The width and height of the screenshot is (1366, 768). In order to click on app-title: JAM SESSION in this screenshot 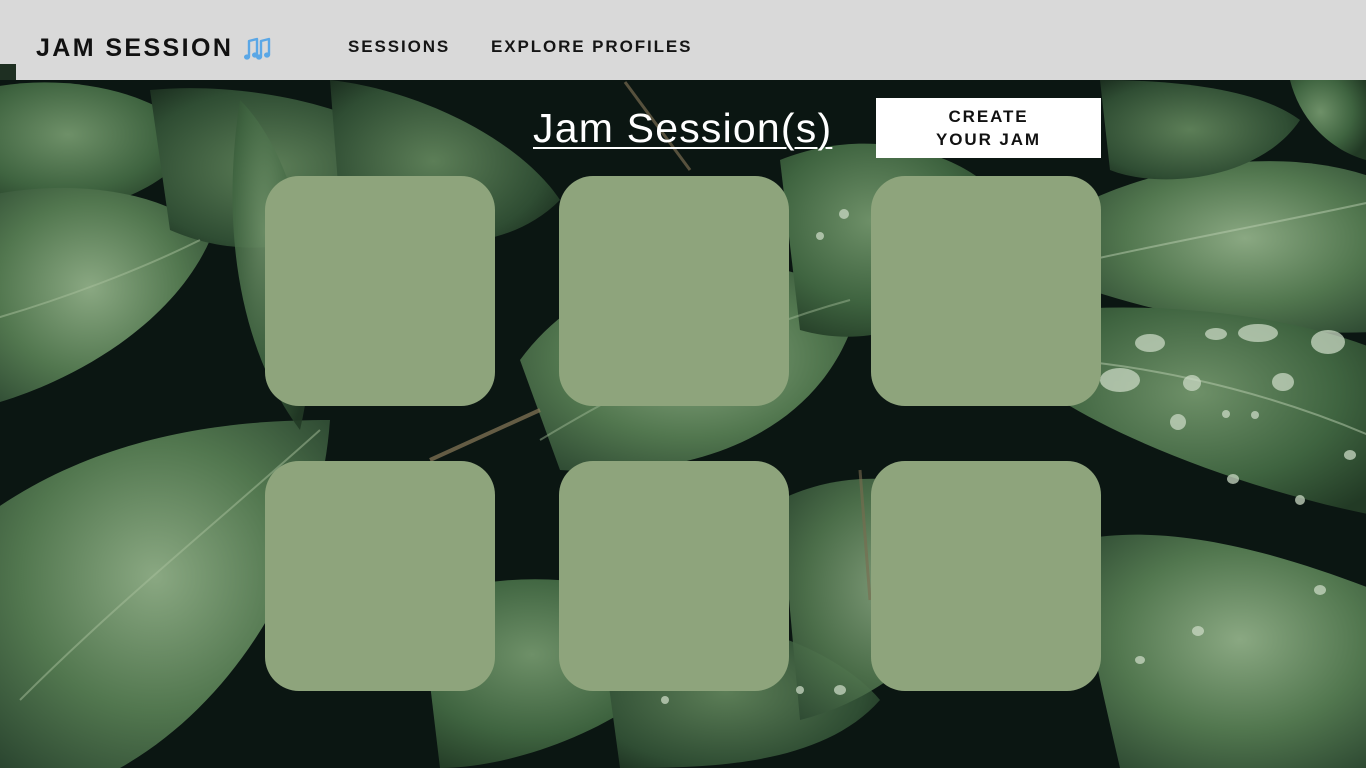, I will do `click(135, 47)`.